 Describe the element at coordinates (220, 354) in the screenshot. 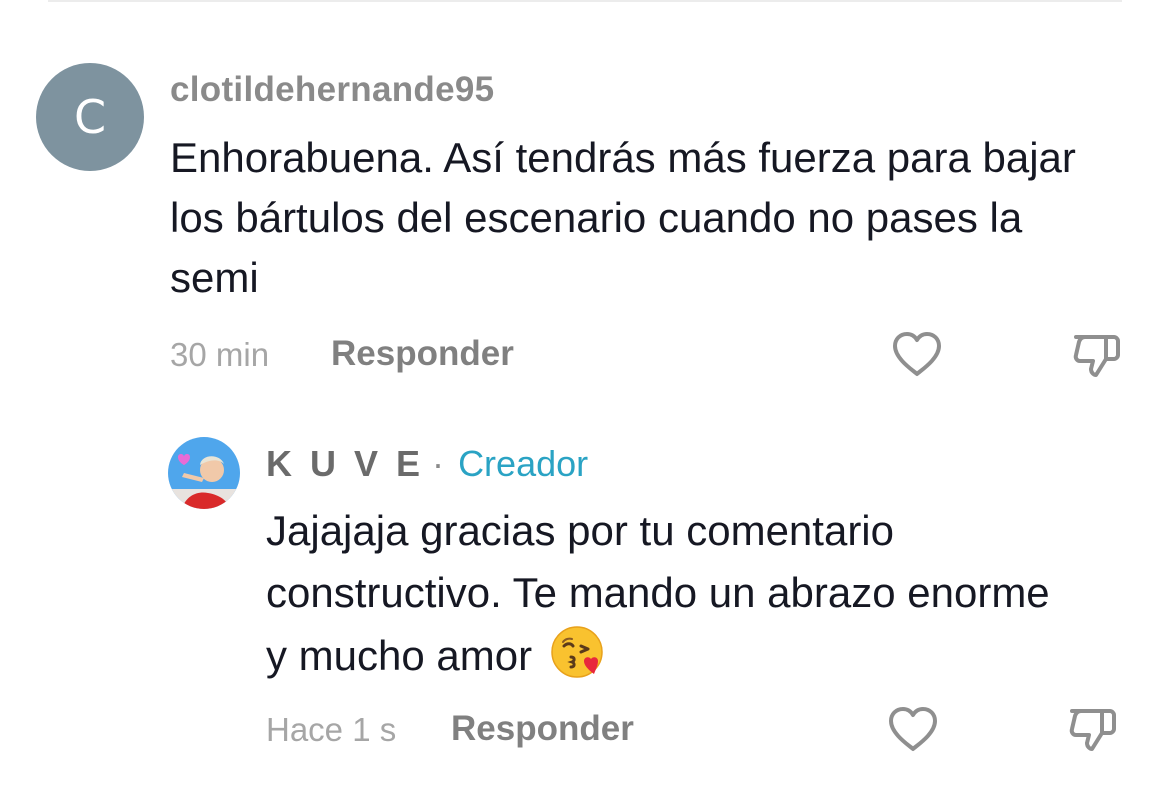

I see `comment-timestamp: 30 min` at that location.